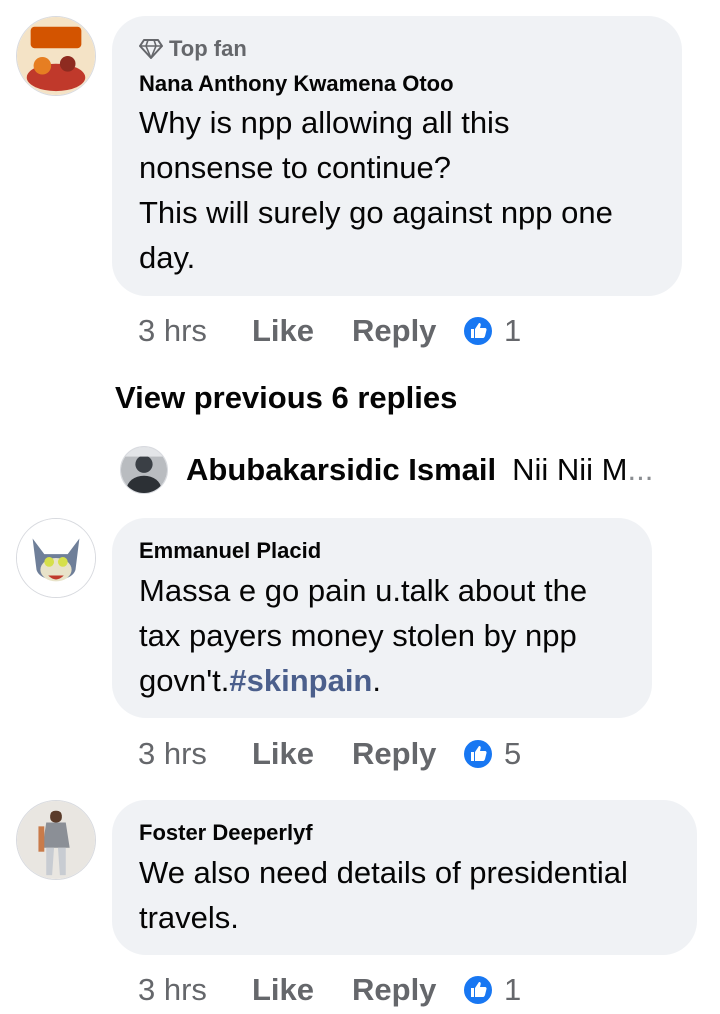 The width and height of the screenshot is (720, 1014). I want to click on comment-actions: 3 hrs Like Reply 5, so click(329, 754).